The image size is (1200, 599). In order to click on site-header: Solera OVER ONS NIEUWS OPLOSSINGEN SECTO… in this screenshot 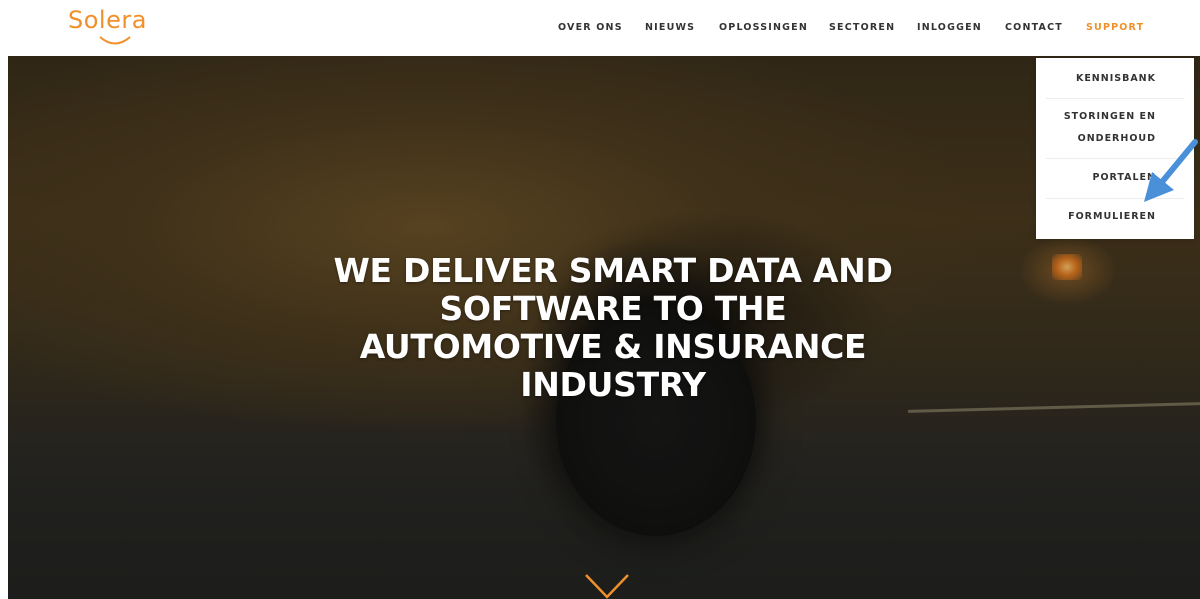, I will do `click(600, 28)`.